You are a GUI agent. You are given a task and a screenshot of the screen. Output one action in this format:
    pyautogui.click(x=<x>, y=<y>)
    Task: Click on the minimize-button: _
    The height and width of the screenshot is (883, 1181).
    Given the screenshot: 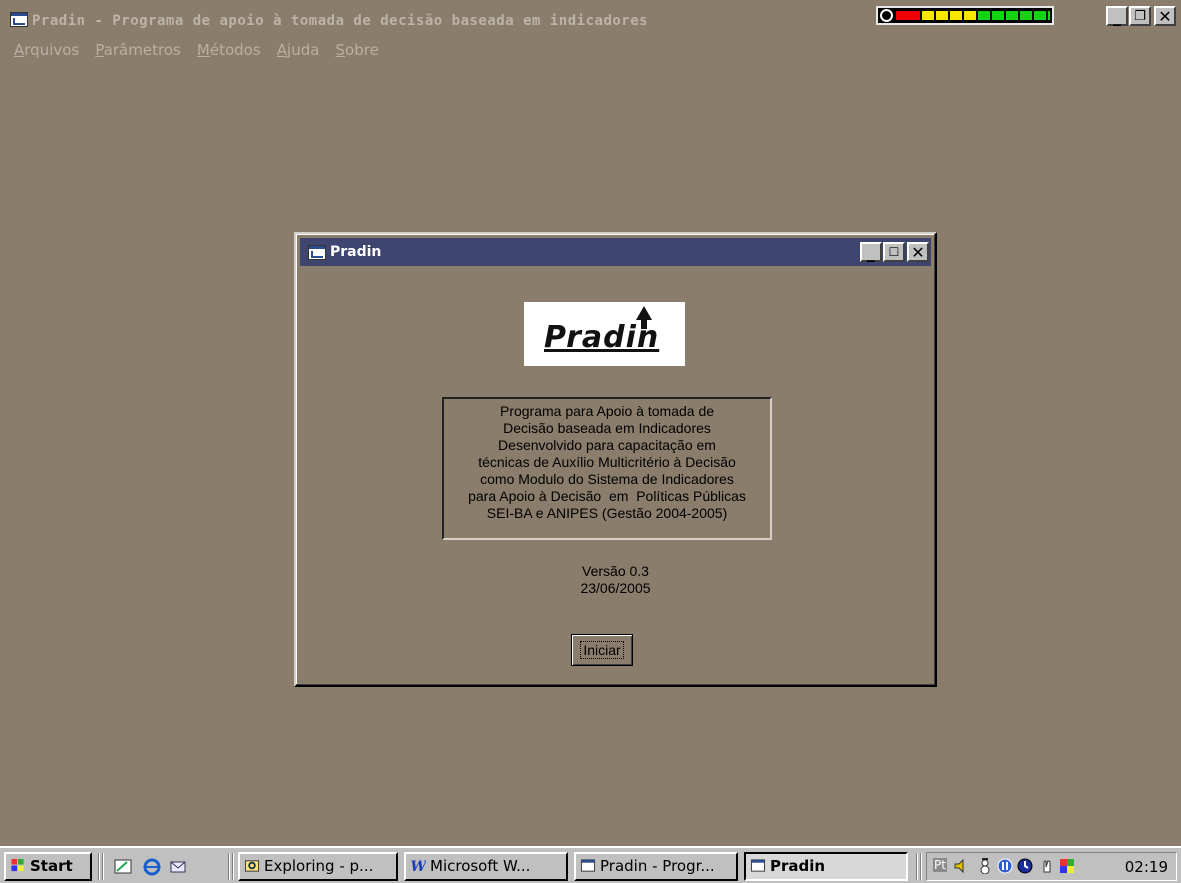 What is the action you would take?
    pyautogui.click(x=1117, y=16)
    